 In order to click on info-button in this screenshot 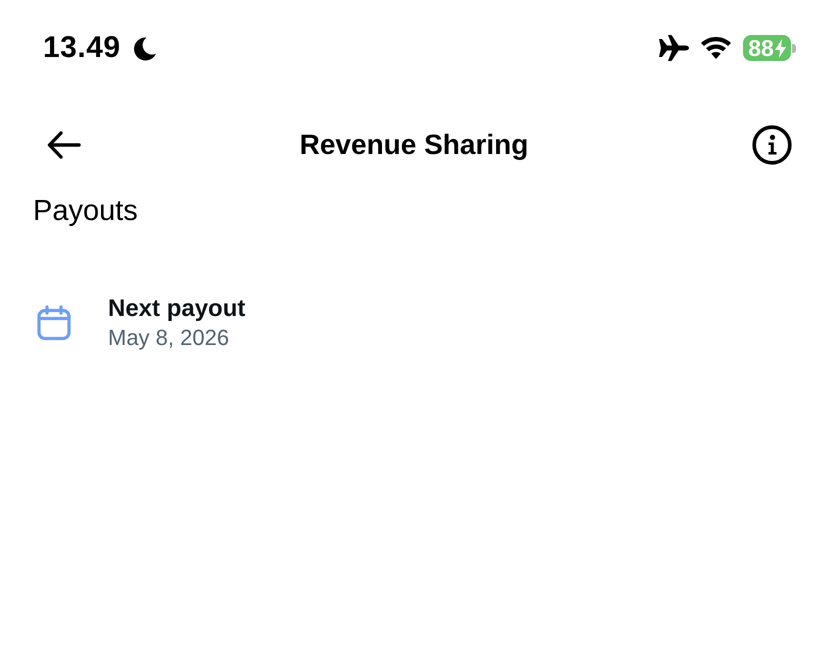, I will do `click(772, 145)`.